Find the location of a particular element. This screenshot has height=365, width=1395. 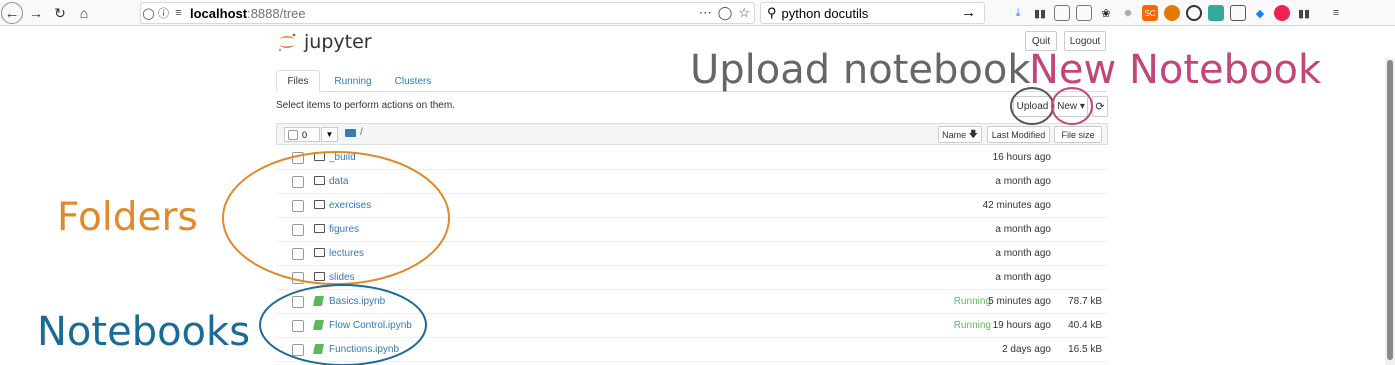

breadcrumb: / is located at coordinates (354, 132).